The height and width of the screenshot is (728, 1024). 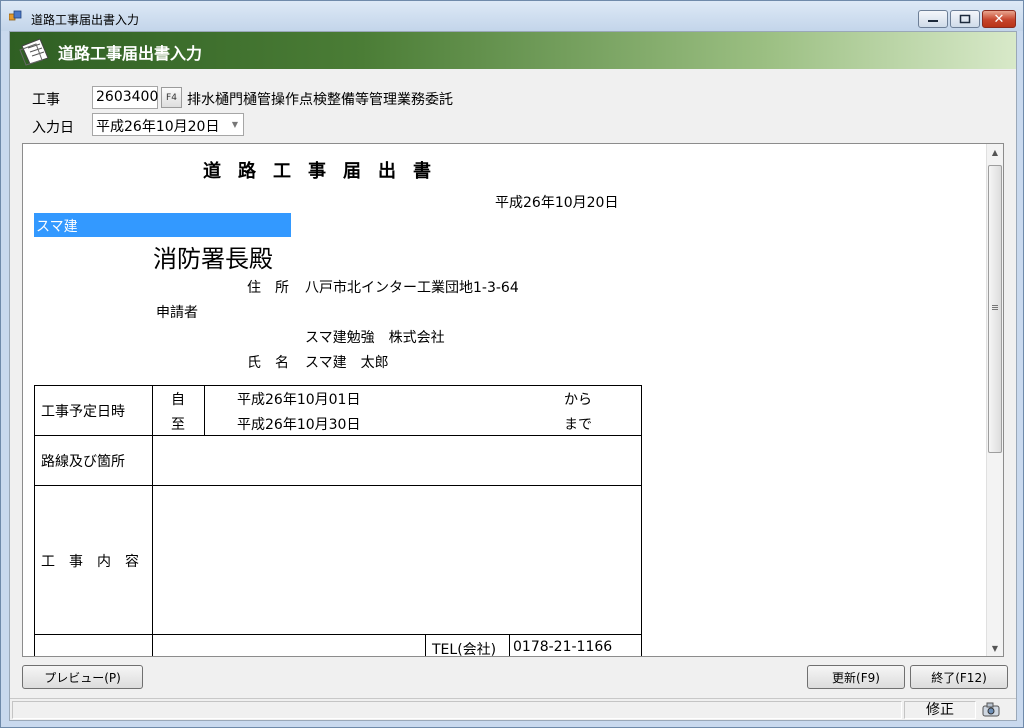 What do you see at coordinates (995, 648) in the screenshot?
I see `scroll-down-icon: ▼` at bounding box center [995, 648].